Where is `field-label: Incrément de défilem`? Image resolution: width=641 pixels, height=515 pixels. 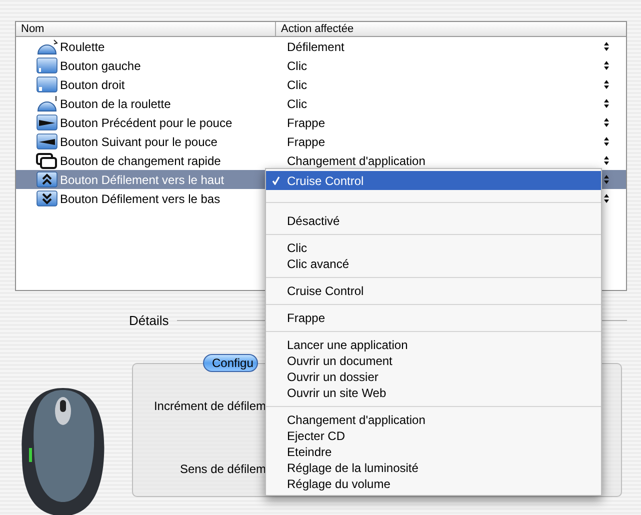 field-label: Incrément de défilem is located at coordinates (209, 406).